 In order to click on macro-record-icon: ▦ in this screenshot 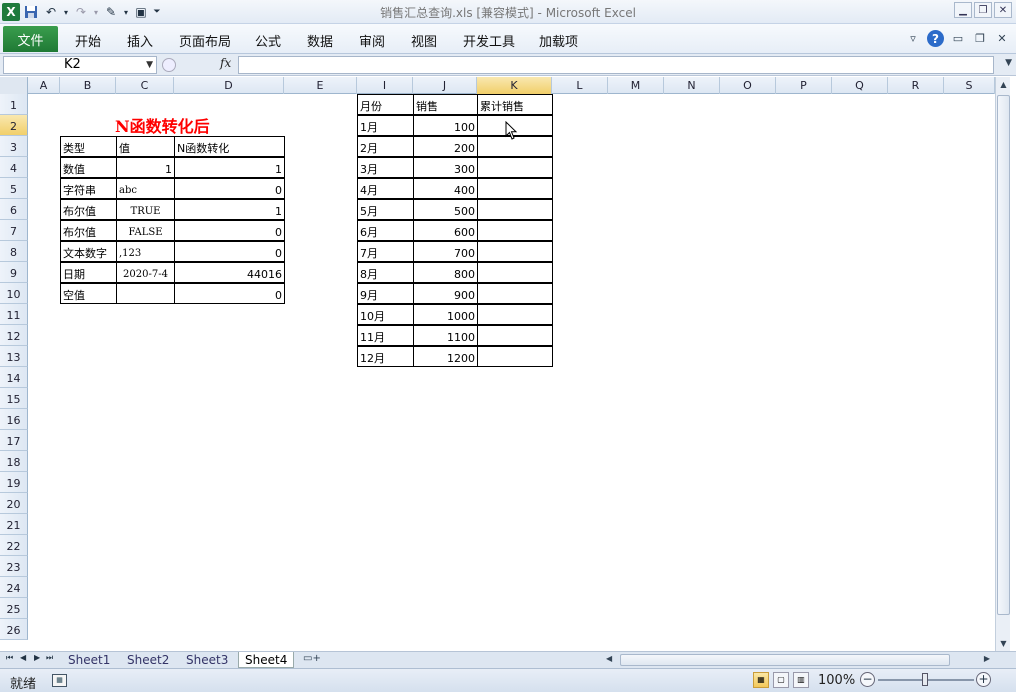, I will do `click(59, 680)`.